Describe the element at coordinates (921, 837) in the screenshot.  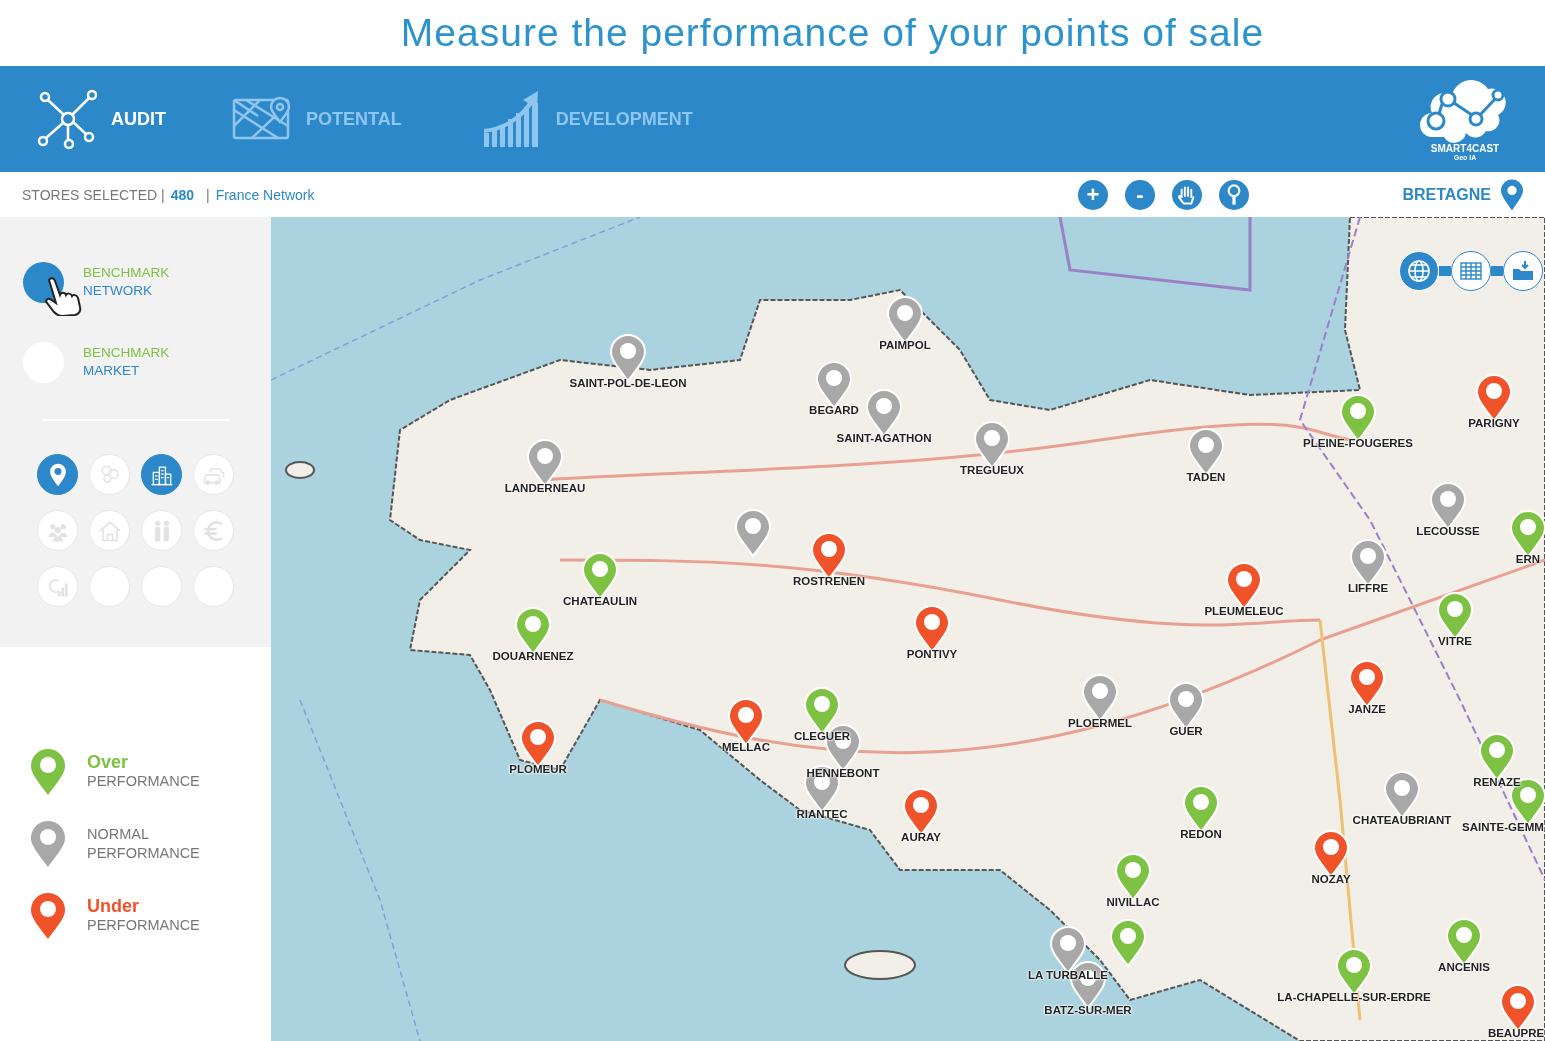
I see `store-label: AURAY` at that location.